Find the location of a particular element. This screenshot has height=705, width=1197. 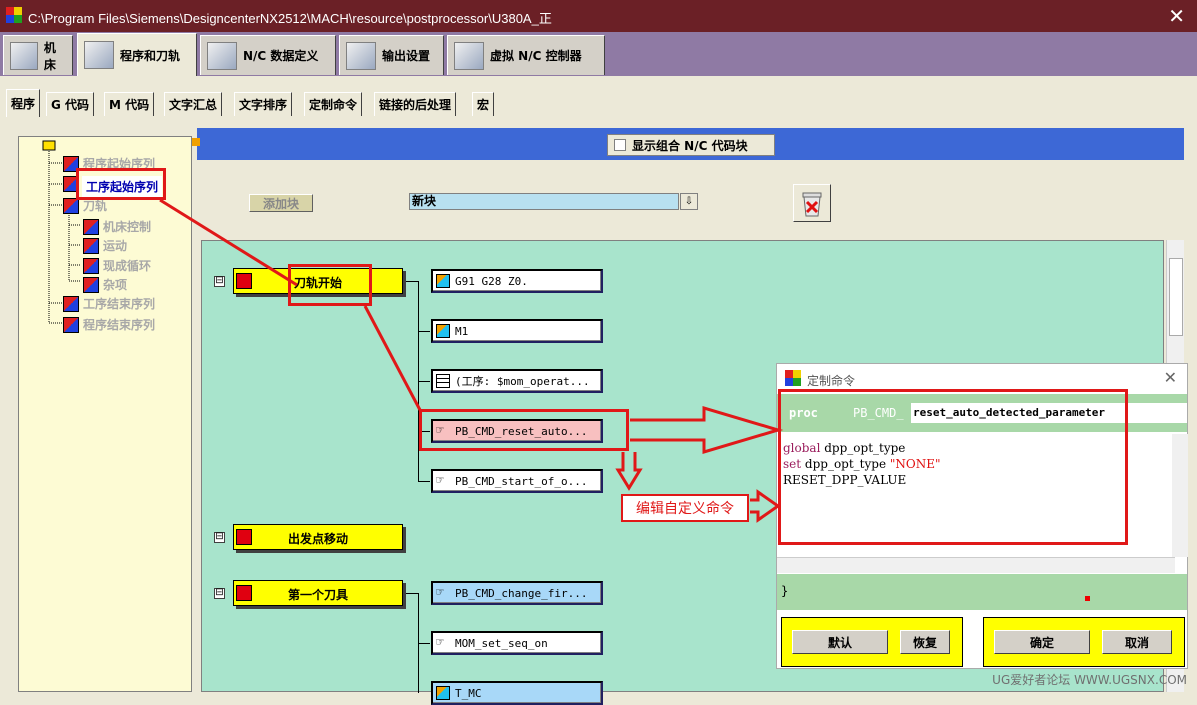

default-button: 默认 is located at coordinates (840, 642).